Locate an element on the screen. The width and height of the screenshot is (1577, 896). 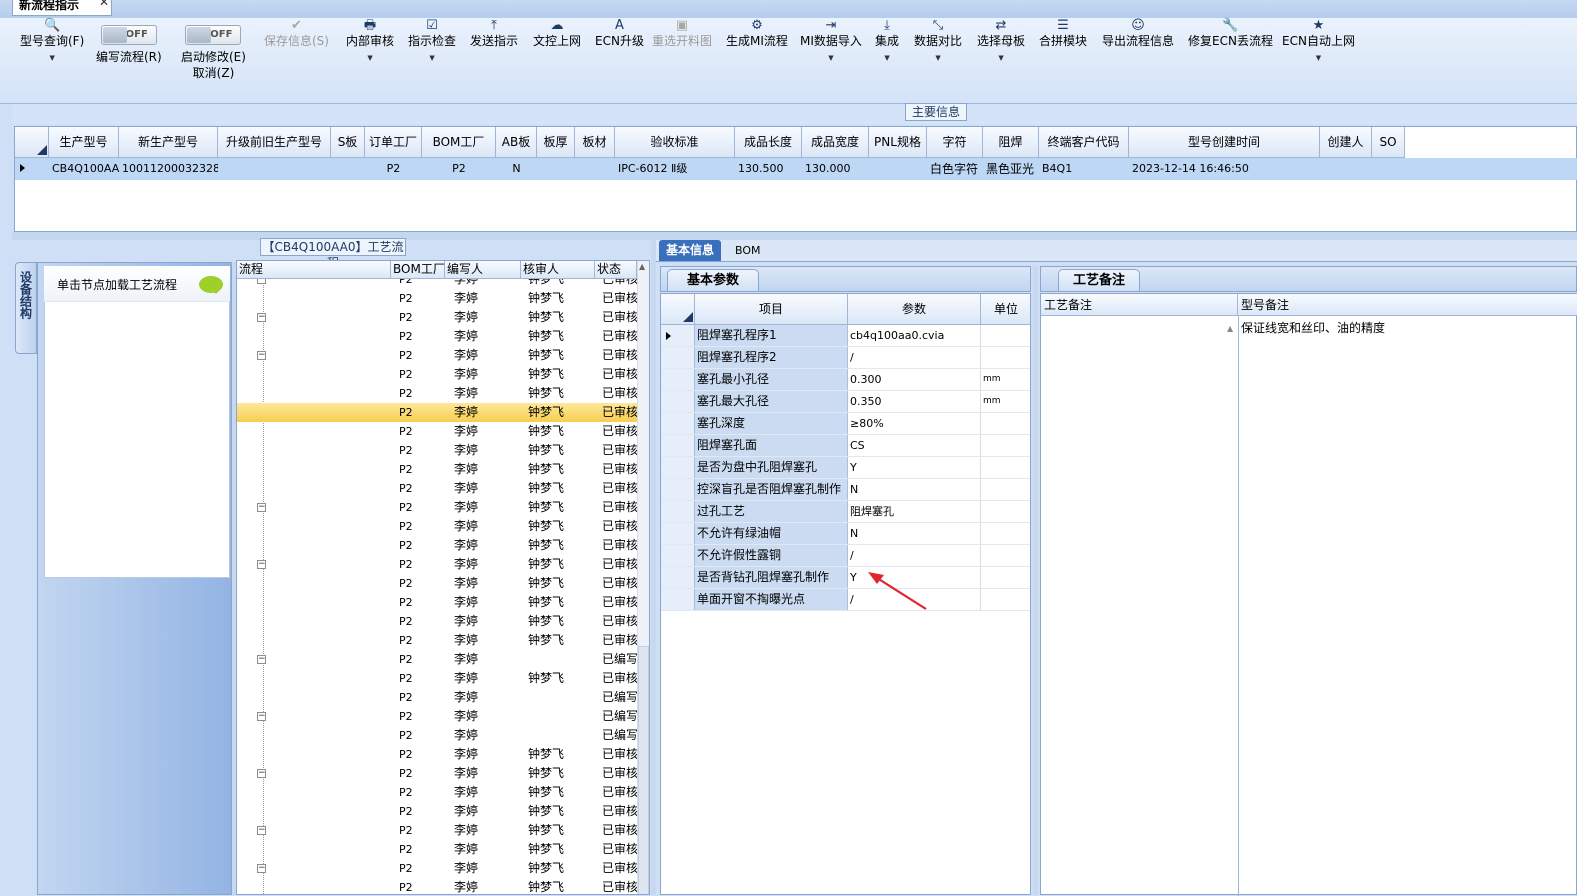
grid-cell-5: P2 is located at coordinates (459, 169).